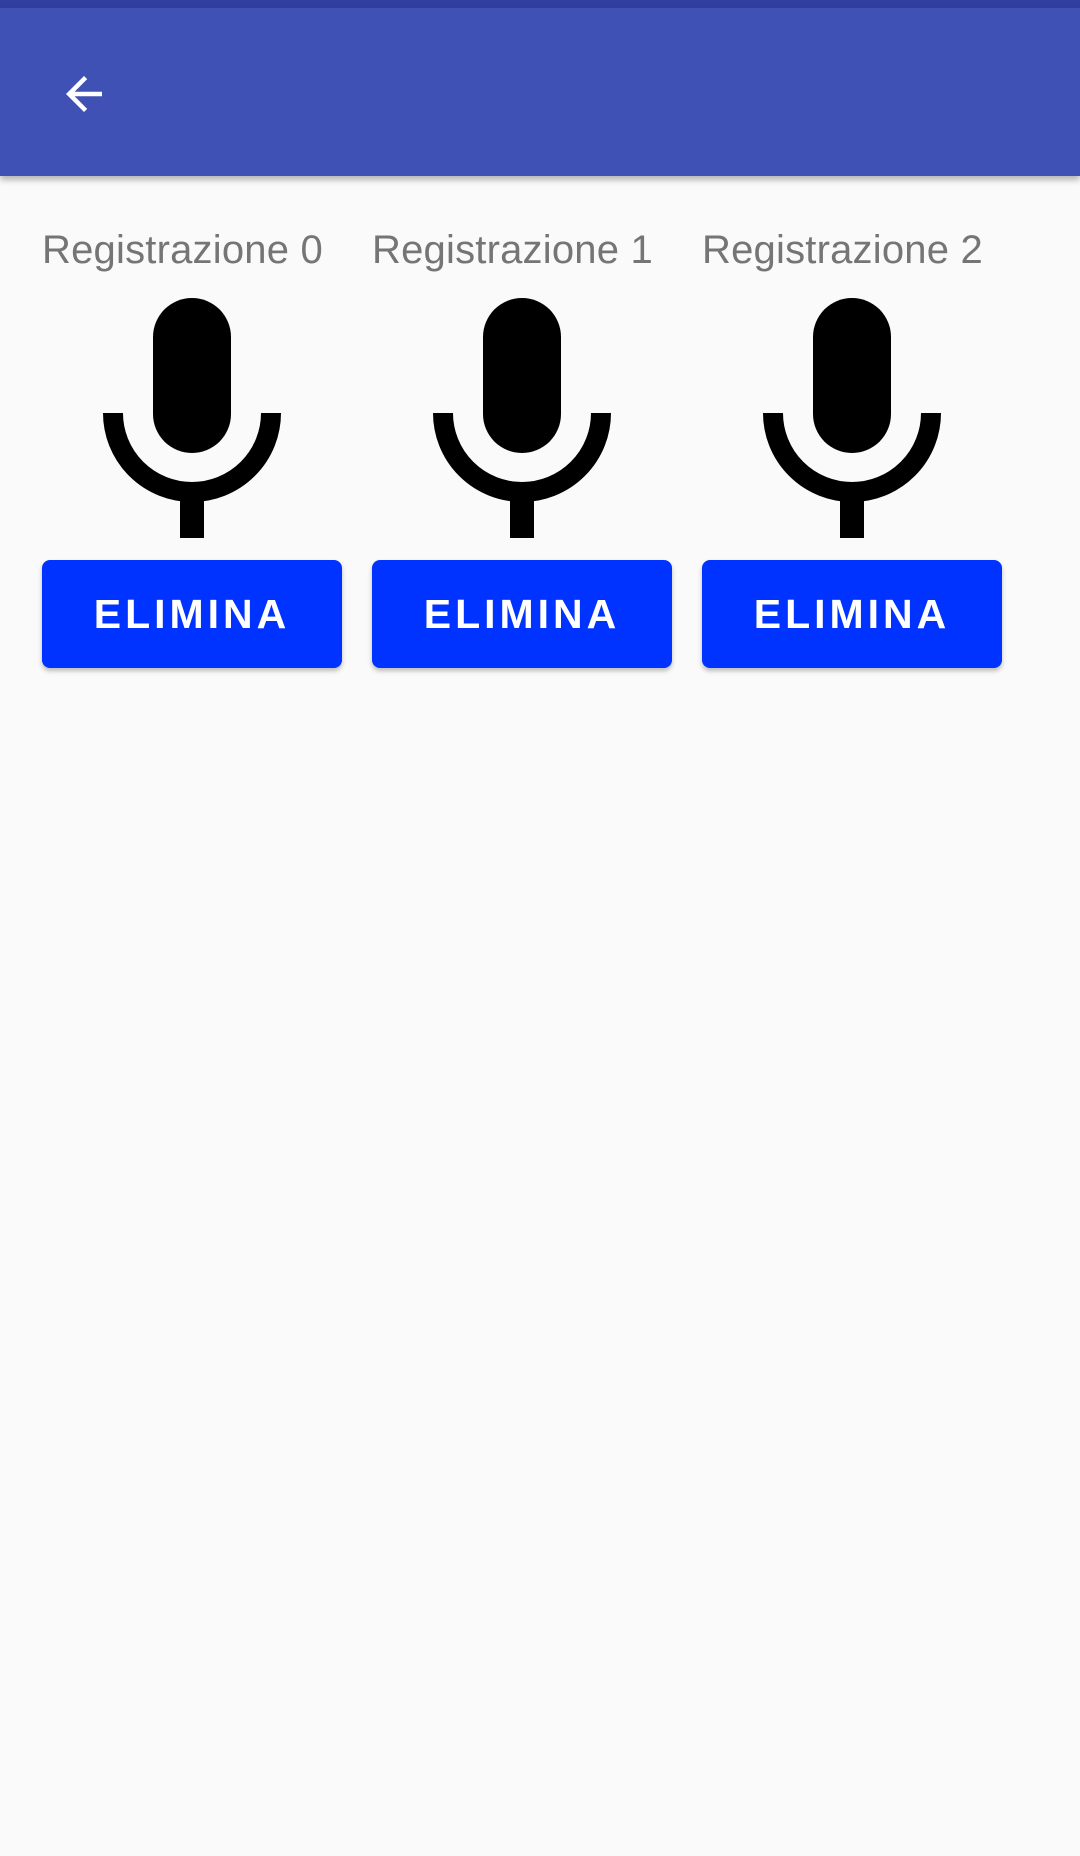  I want to click on status-bar, so click(540, 4).